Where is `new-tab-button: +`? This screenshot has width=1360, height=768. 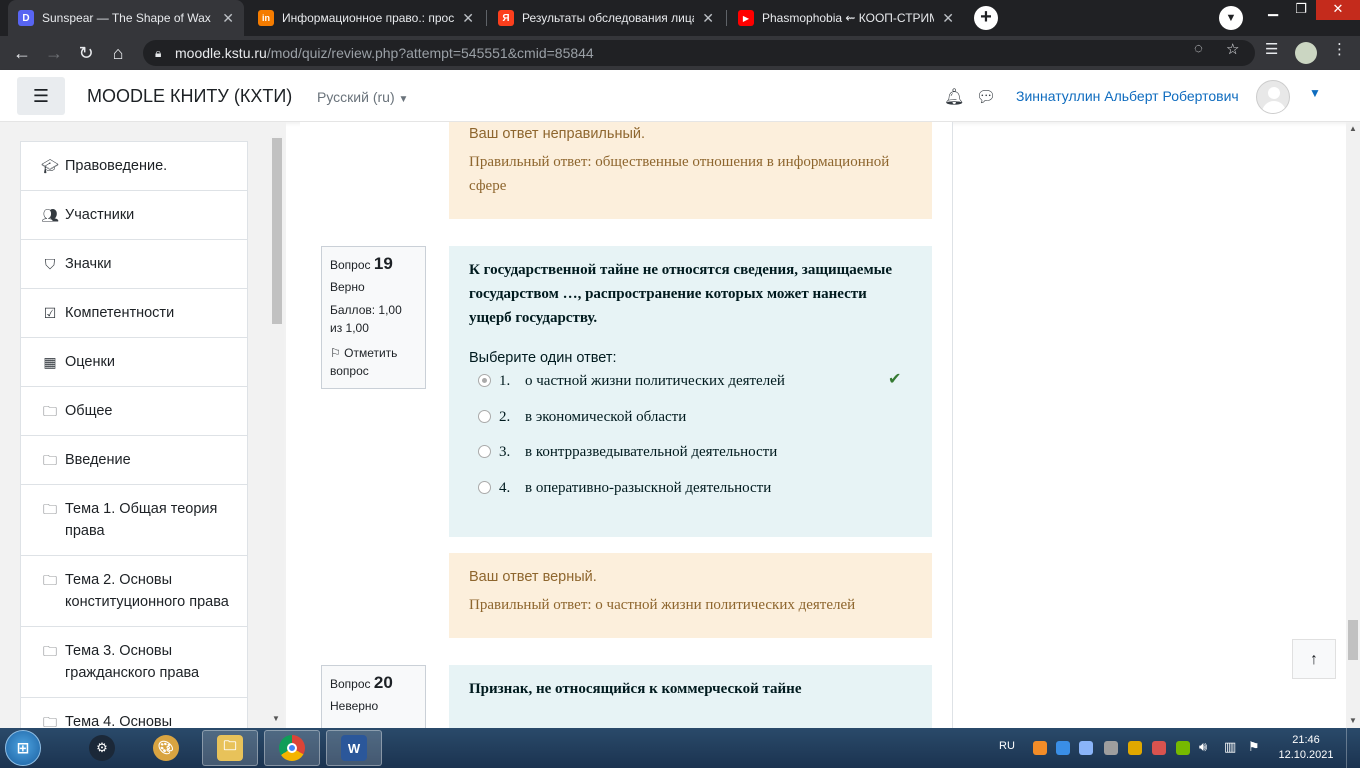 new-tab-button: + is located at coordinates (986, 18).